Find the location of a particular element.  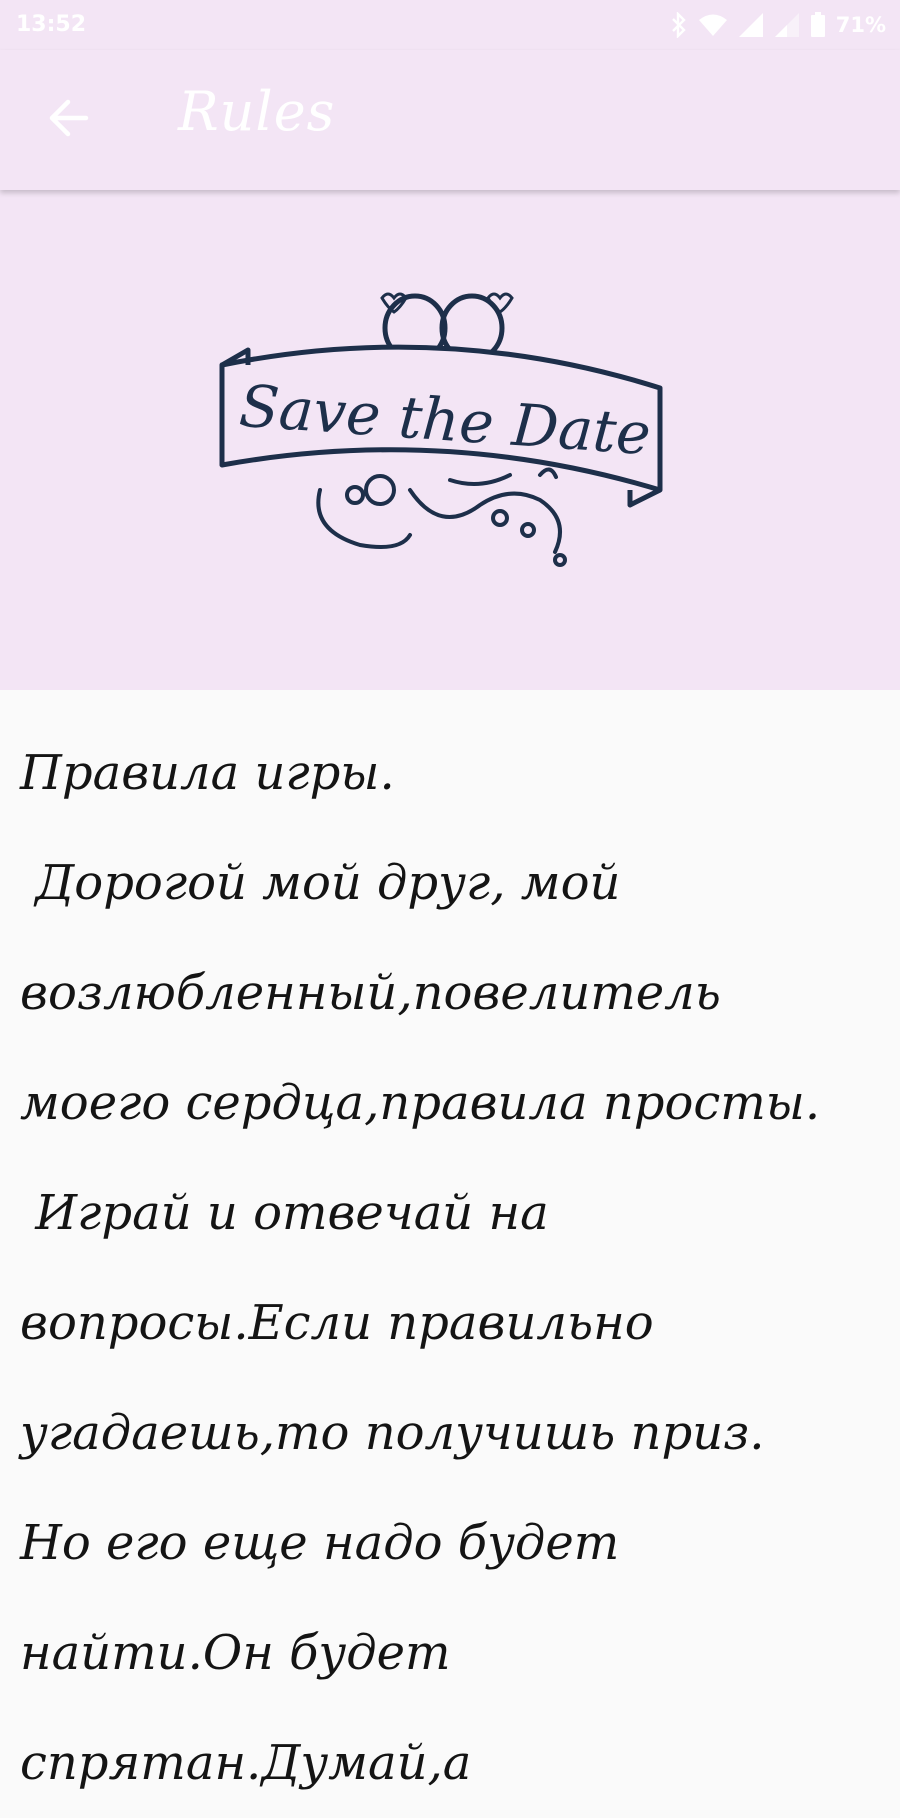

arrow-back-icon is located at coordinates (68, 120).